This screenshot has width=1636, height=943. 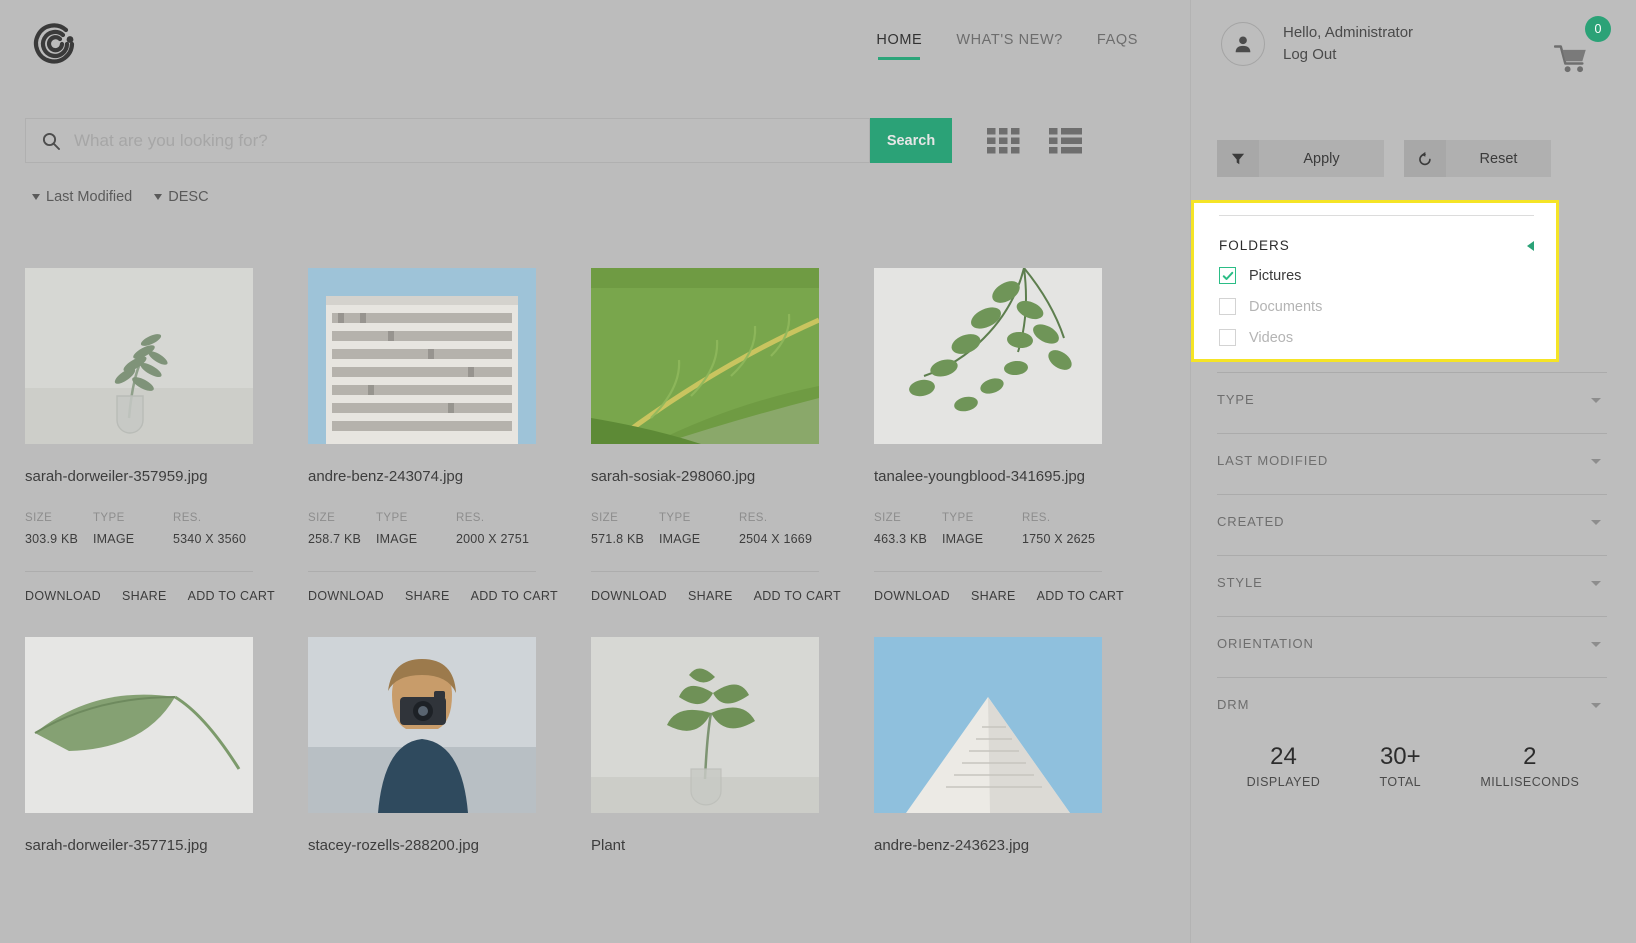 I want to click on size-value: 463.3 KB, so click(x=901, y=539).